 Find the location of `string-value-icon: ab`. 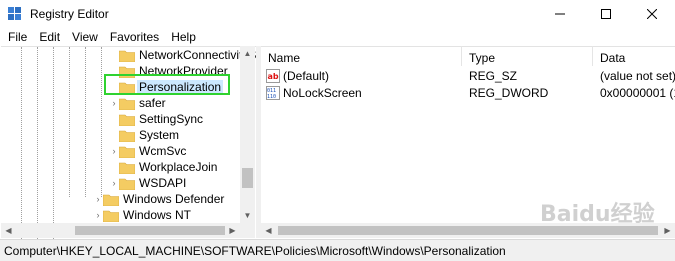

string-value-icon: ab is located at coordinates (273, 75).